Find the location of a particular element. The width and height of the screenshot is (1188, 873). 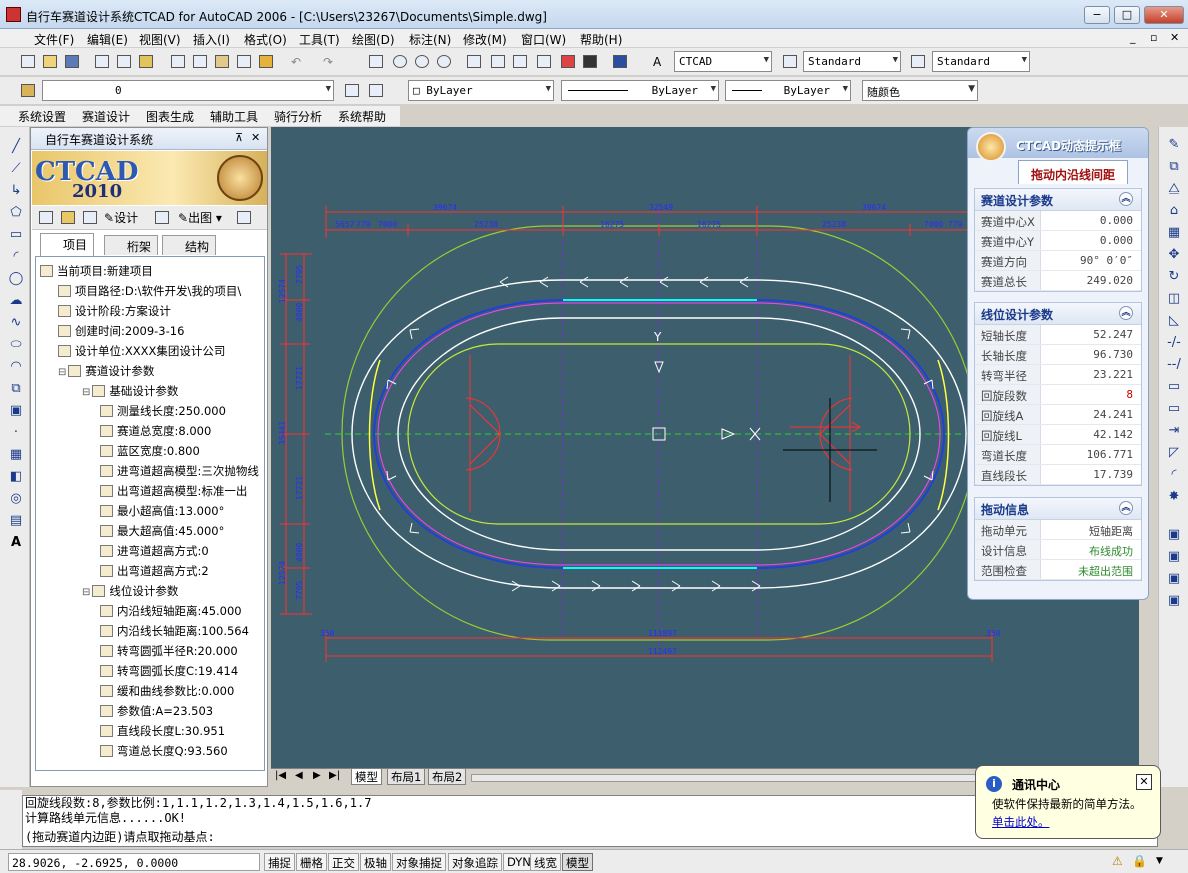

polar-toggle: 极轴 is located at coordinates (375, 862).